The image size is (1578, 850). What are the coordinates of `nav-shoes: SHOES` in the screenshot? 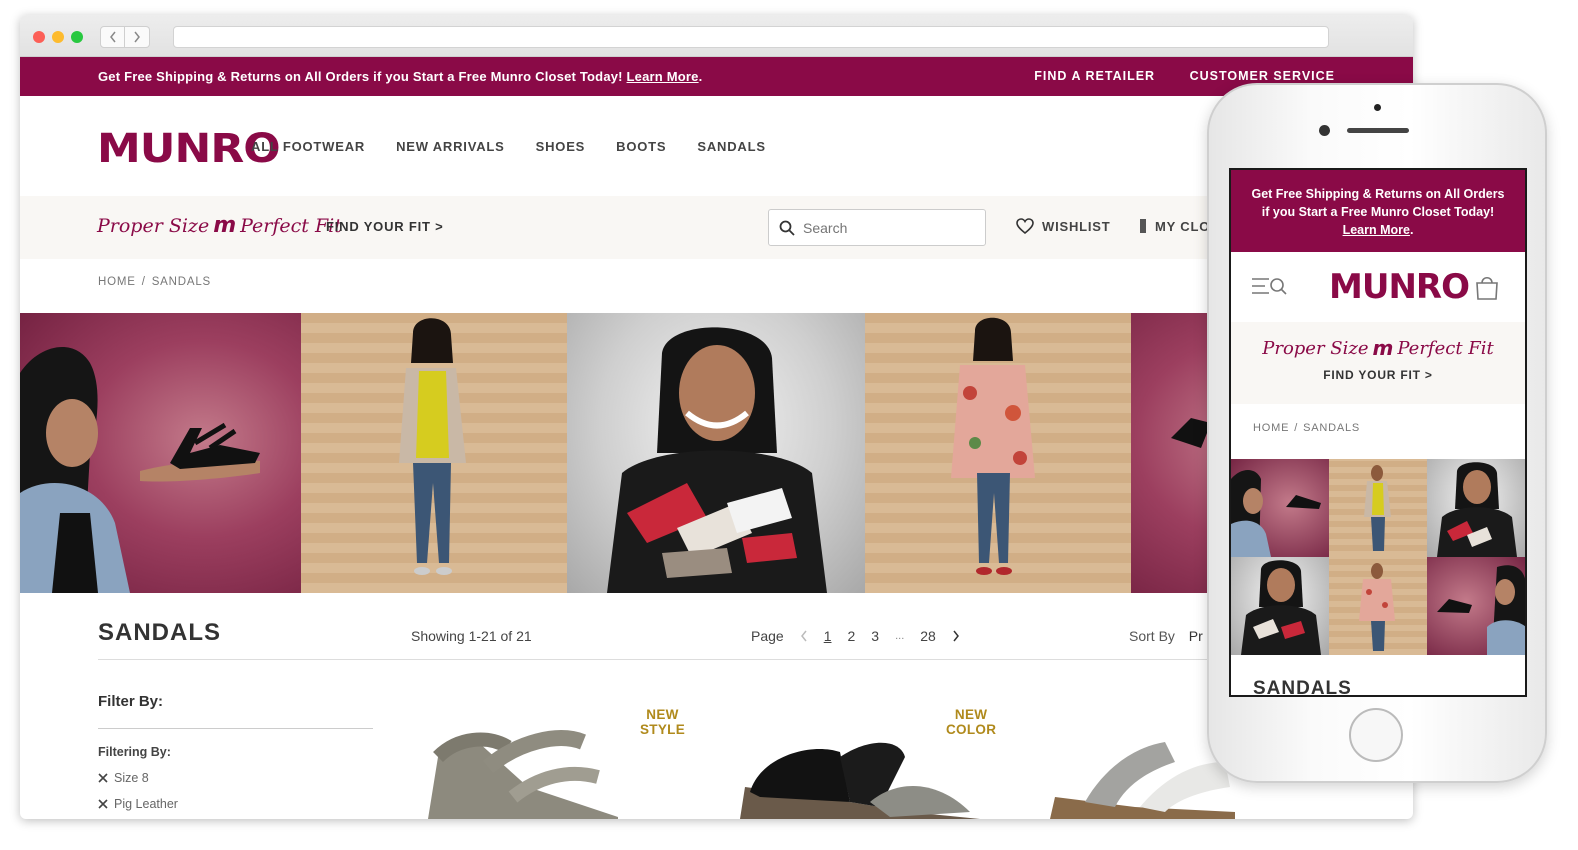 It's located at (561, 146).